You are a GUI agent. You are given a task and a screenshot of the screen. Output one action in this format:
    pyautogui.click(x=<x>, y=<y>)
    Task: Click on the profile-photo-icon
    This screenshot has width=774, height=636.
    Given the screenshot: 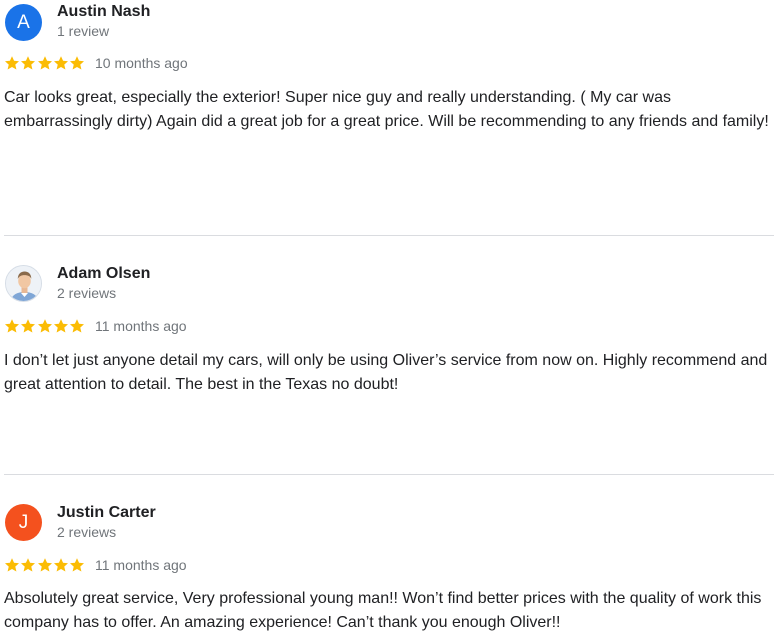 What is the action you would take?
    pyautogui.click(x=23, y=283)
    